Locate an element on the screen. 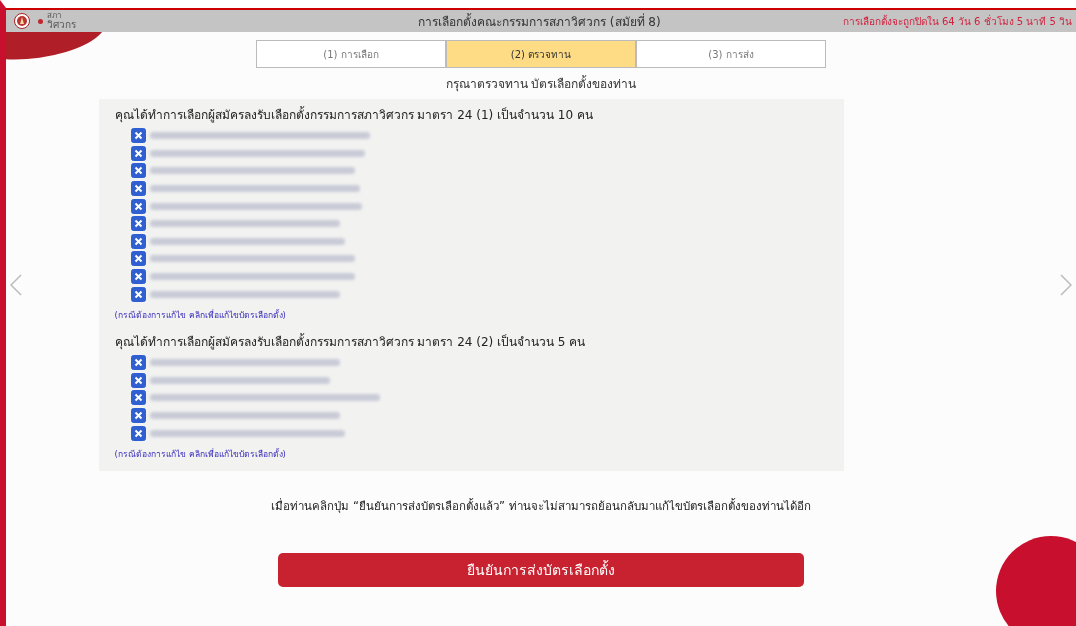 This screenshot has height=626, width=1076. logo-dot-icon is located at coordinates (40, 21).